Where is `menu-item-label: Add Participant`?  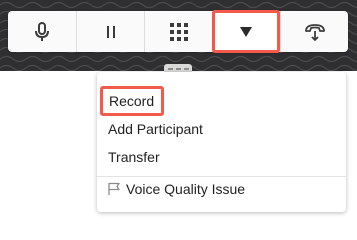
menu-item-label: Add Participant is located at coordinates (155, 129).